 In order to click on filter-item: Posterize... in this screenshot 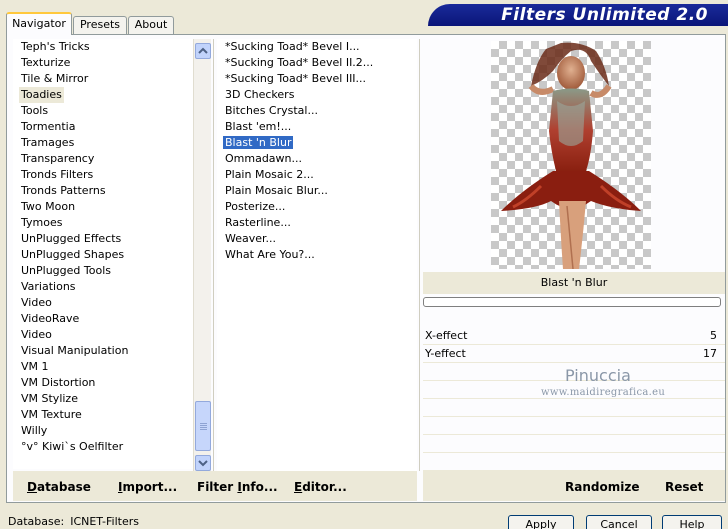, I will do `click(317, 207)`.